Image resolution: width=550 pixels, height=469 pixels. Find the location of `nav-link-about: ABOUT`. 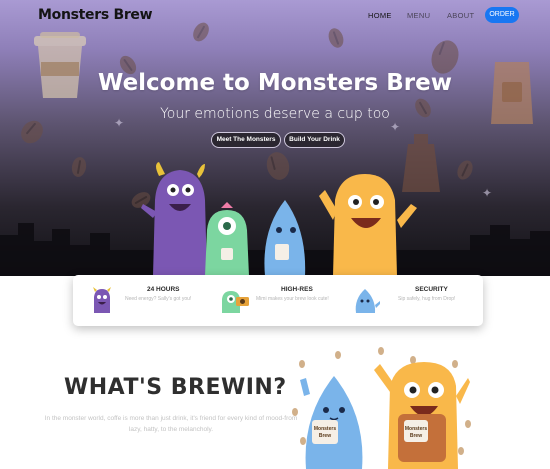

nav-link-about: ABOUT is located at coordinates (460, 15).